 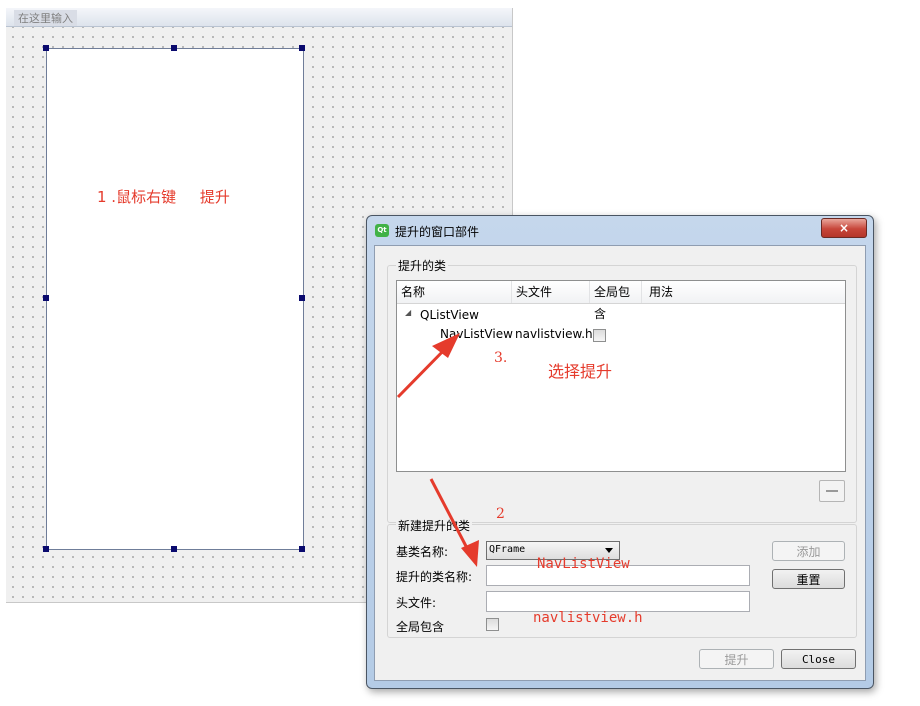 I want to click on tree-item-class-name: NavListView, so click(x=476, y=334).